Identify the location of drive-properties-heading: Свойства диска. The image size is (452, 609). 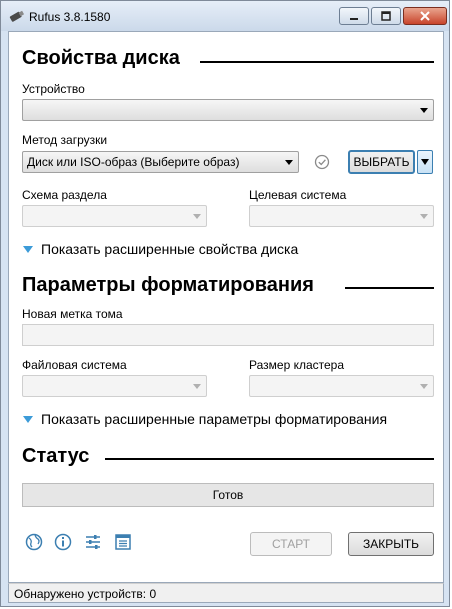
(101, 58).